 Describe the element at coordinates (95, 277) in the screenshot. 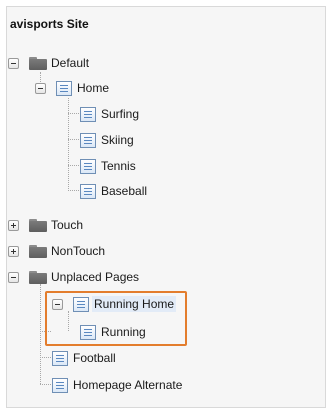

I see `tree-node-label: Unplaced Pages` at that location.